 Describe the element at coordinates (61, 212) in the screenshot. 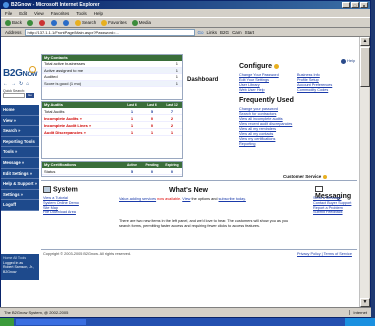

I see `system-link: File Download Area` at that location.